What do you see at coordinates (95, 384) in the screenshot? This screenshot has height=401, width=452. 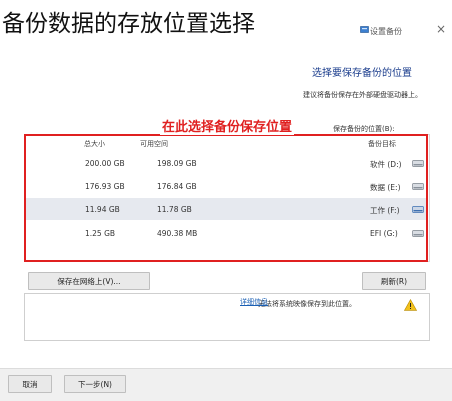 I see `next-button: 下一步(N)` at bounding box center [95, 384].